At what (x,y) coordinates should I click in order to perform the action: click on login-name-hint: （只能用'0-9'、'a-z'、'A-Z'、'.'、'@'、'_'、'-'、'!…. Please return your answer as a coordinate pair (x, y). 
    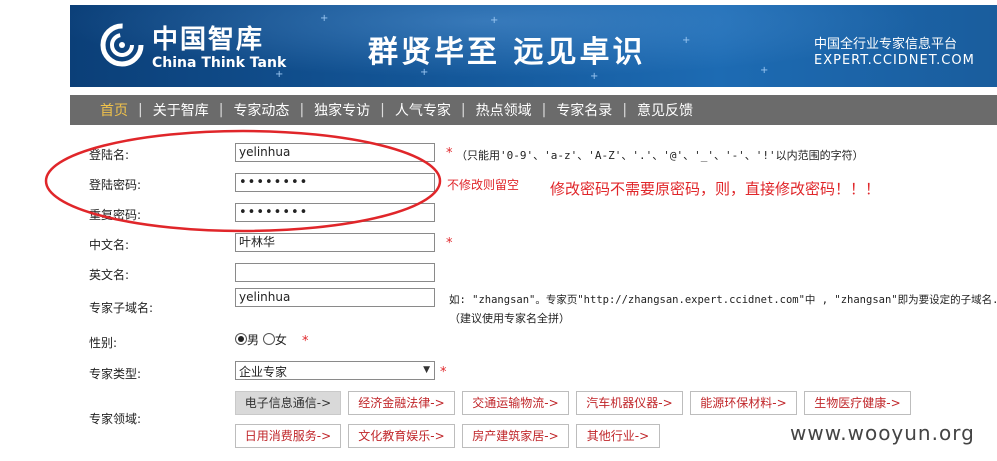
    Looking at the image, I should click on (660, 155).